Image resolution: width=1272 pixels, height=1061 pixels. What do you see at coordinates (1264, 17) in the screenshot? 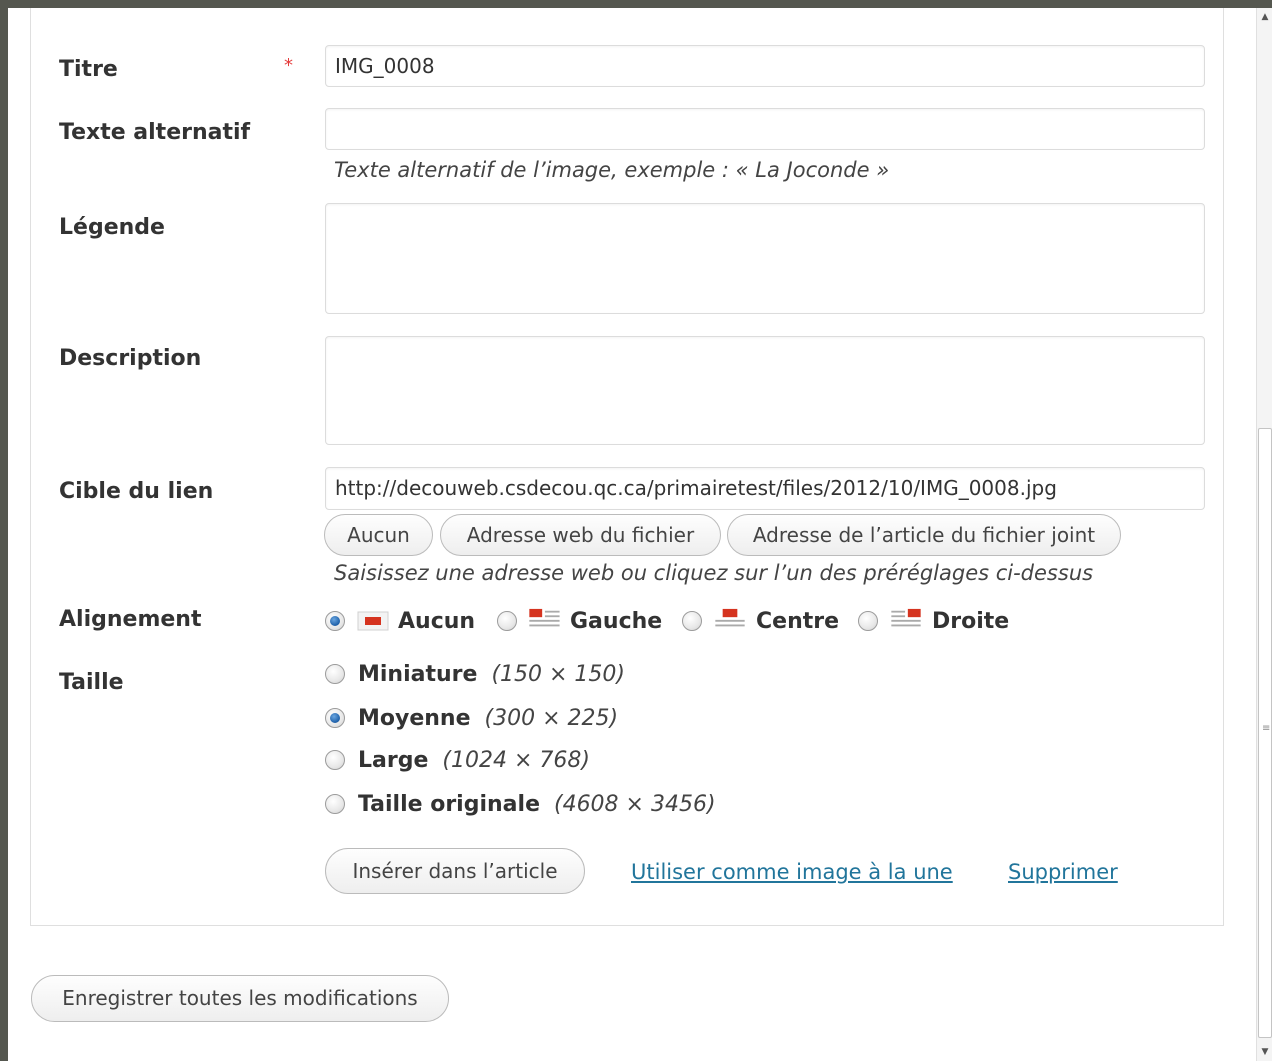
I see `scroll-up-arrow-icon: ▲` at bounding box center [1264, 17].